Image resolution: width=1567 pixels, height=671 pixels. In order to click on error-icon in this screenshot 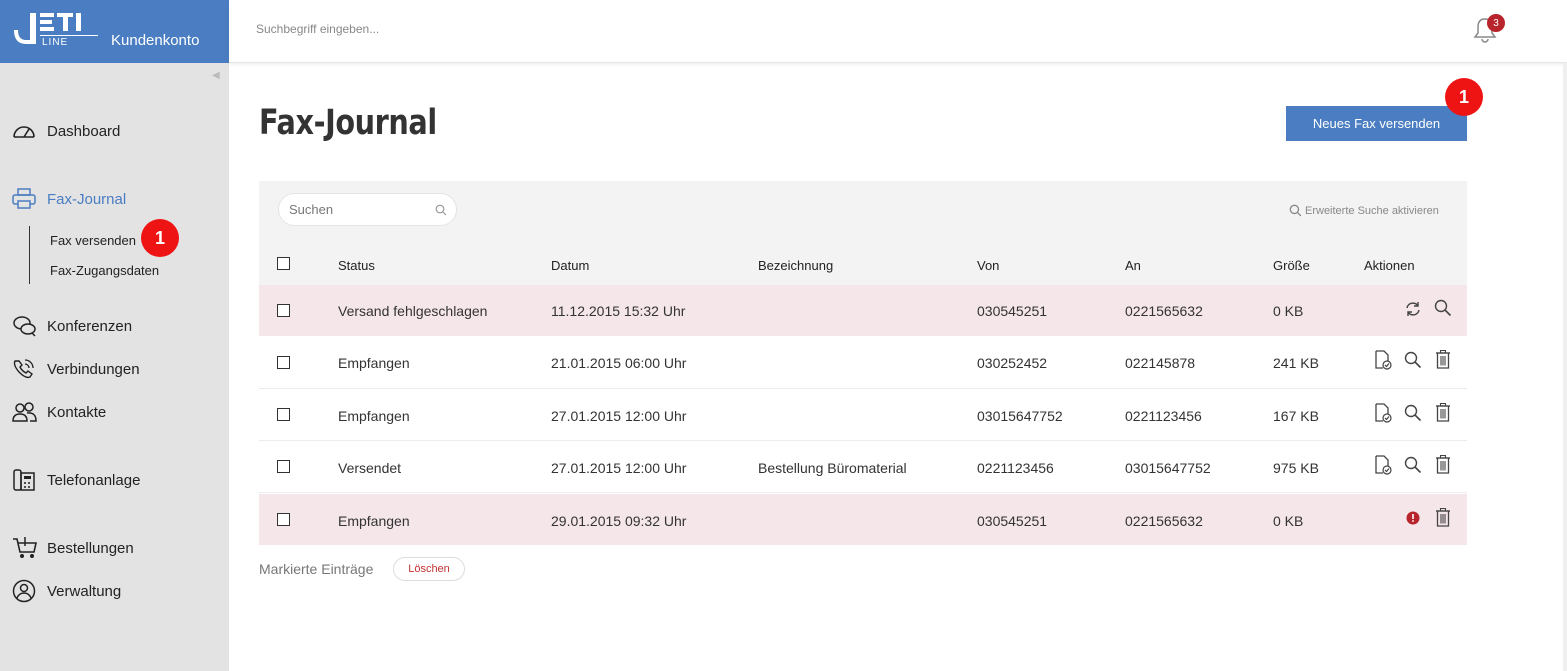, I will do `click(1413, 518)`.